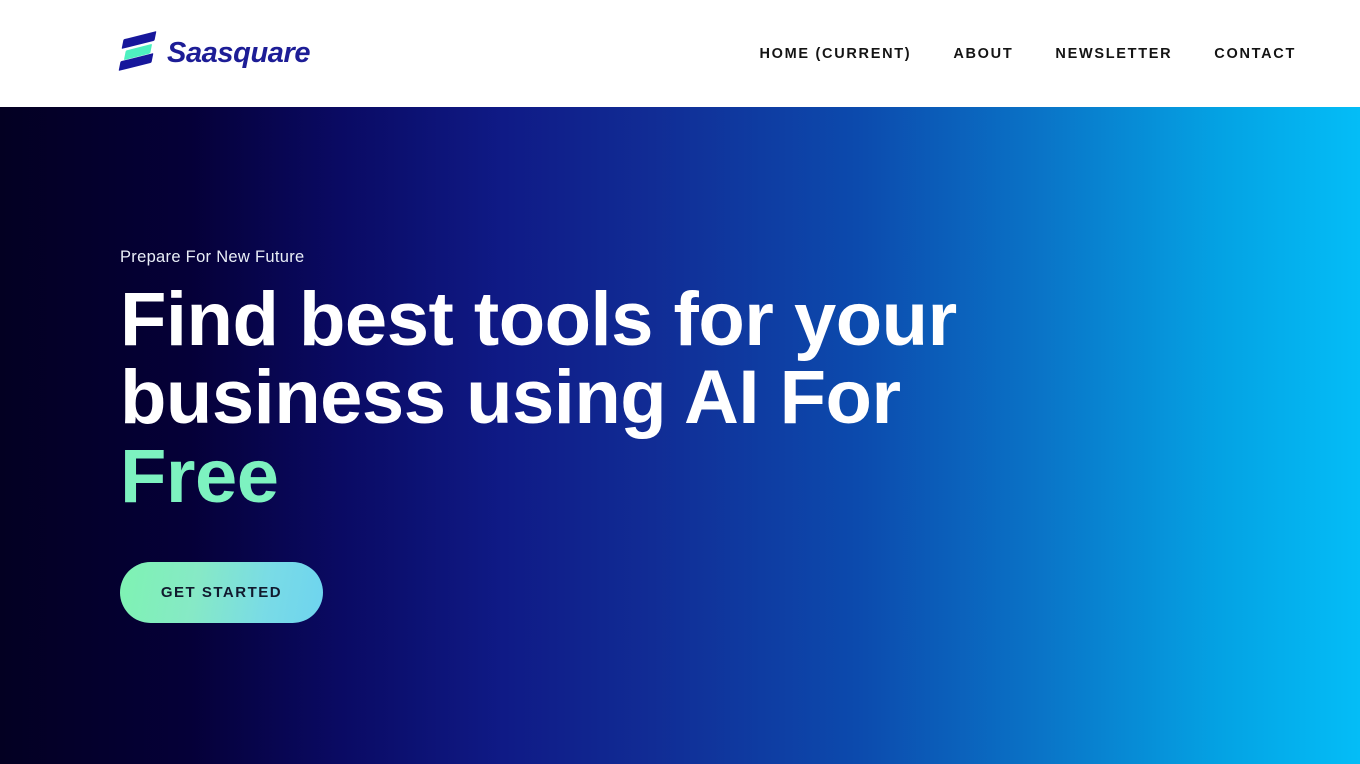  What do you see at coordinates (239, 53) in the screenshot?
I see `brand-wordmark: Saasquare` at bounding box center [239, 53].